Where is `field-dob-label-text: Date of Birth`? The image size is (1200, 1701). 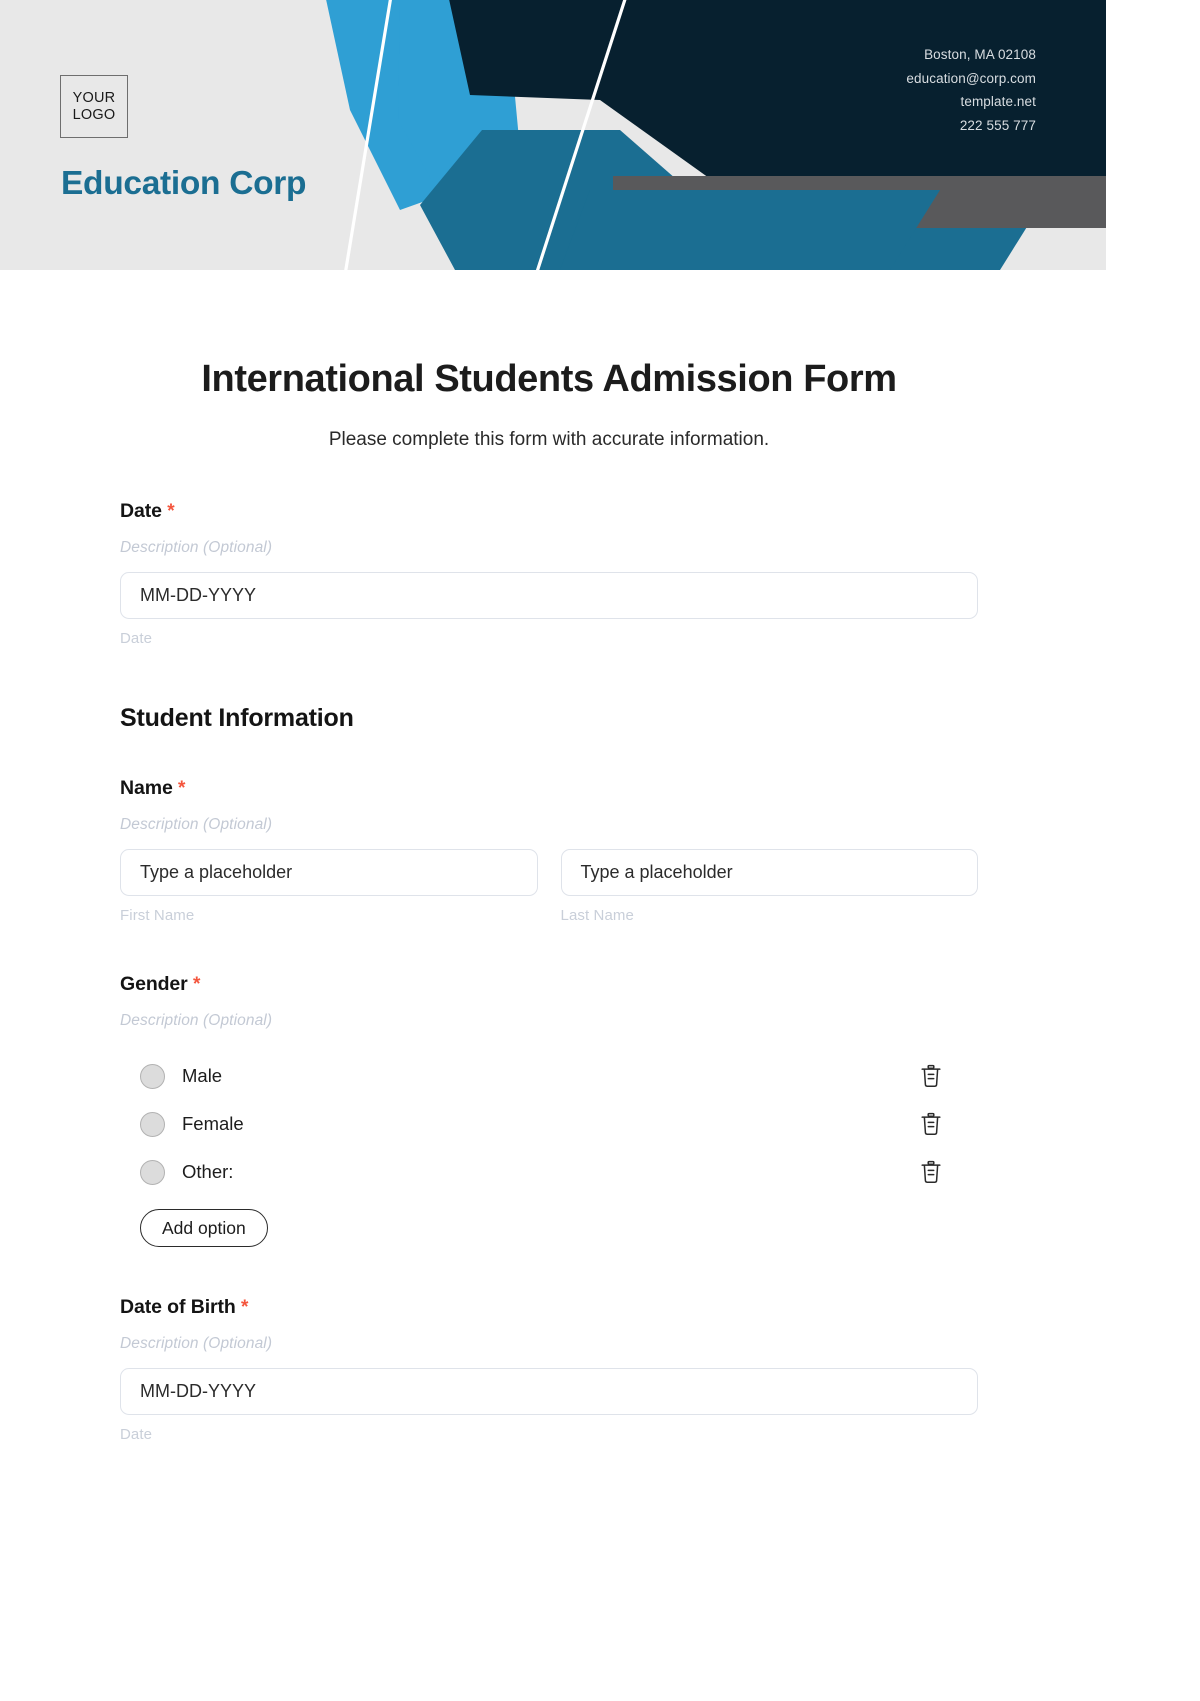
field-dob-label-text: Date of Birth is located at coordinates (178, 1307).